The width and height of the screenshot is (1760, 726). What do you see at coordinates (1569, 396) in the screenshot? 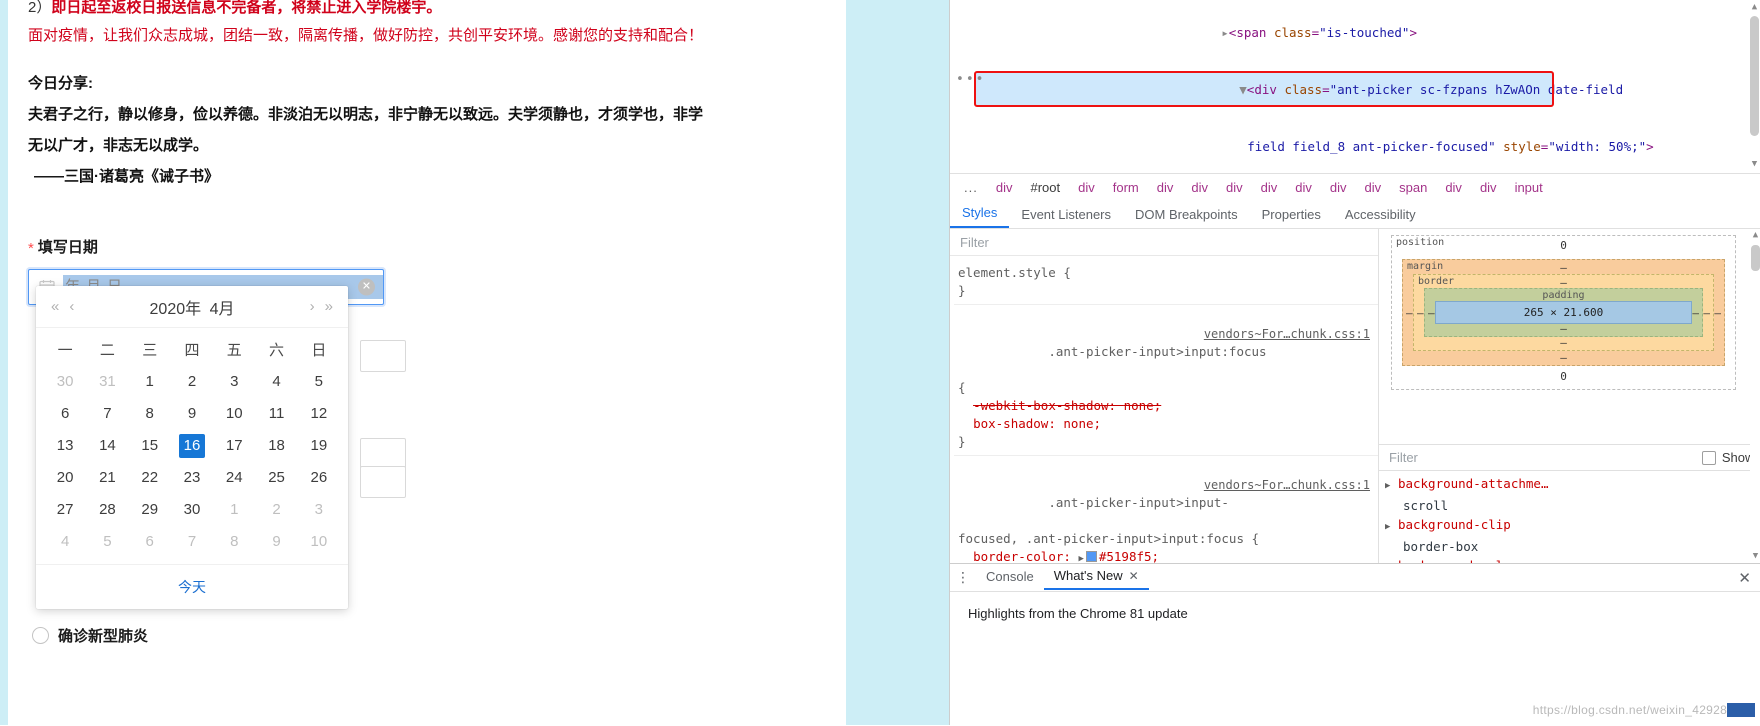
I see `computed-pane: position 0 margin – border – padding – –` at bounding box center [1569, 396].